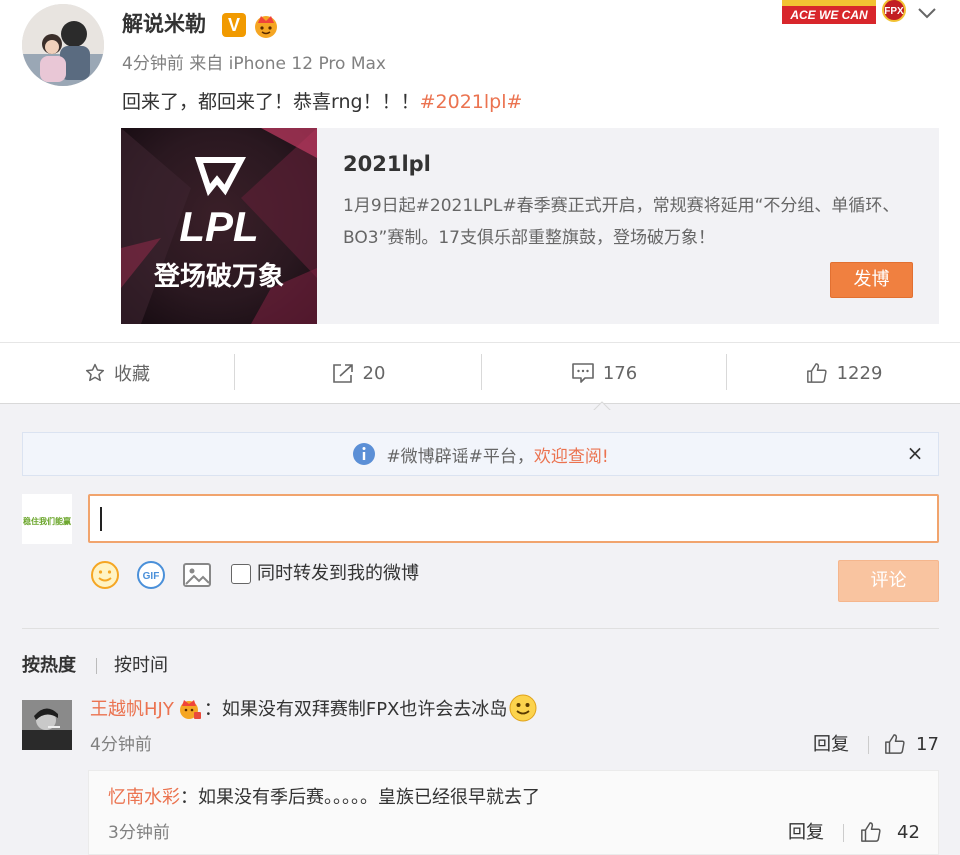  What do you see at coordinates (374, 373) in the screenshot?
I see `repost-count: 20` at bounding box center [374, 373].